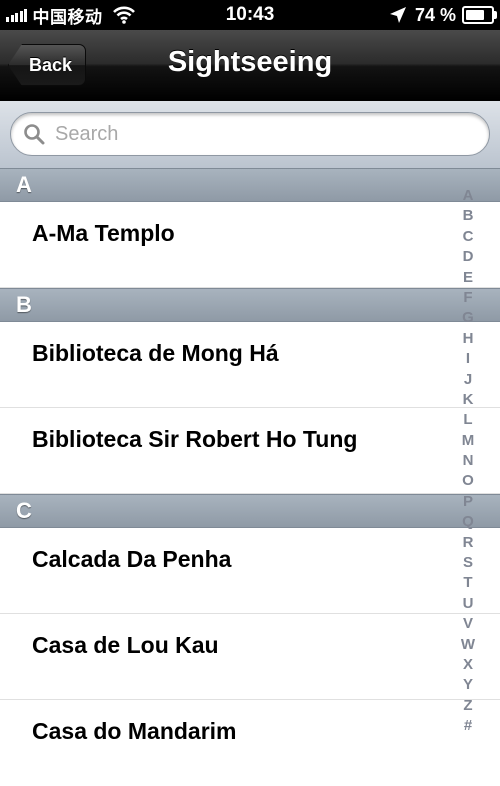 The width and height of the screenshot is (500, 786). What do you see at coordinates (250, 743) in the screenshot?
I see `list-item: Casa do Mandarim` at bounding box center [250, 743].